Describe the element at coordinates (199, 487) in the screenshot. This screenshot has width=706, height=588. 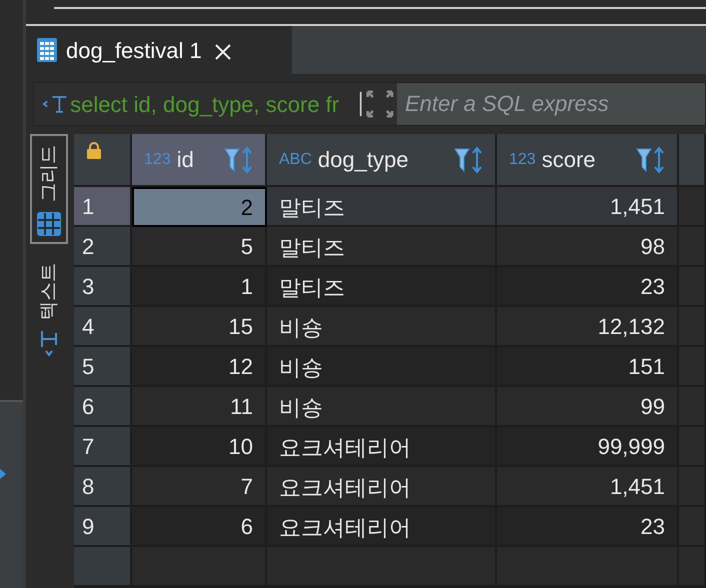
I see `table-cell: 7` at that location.